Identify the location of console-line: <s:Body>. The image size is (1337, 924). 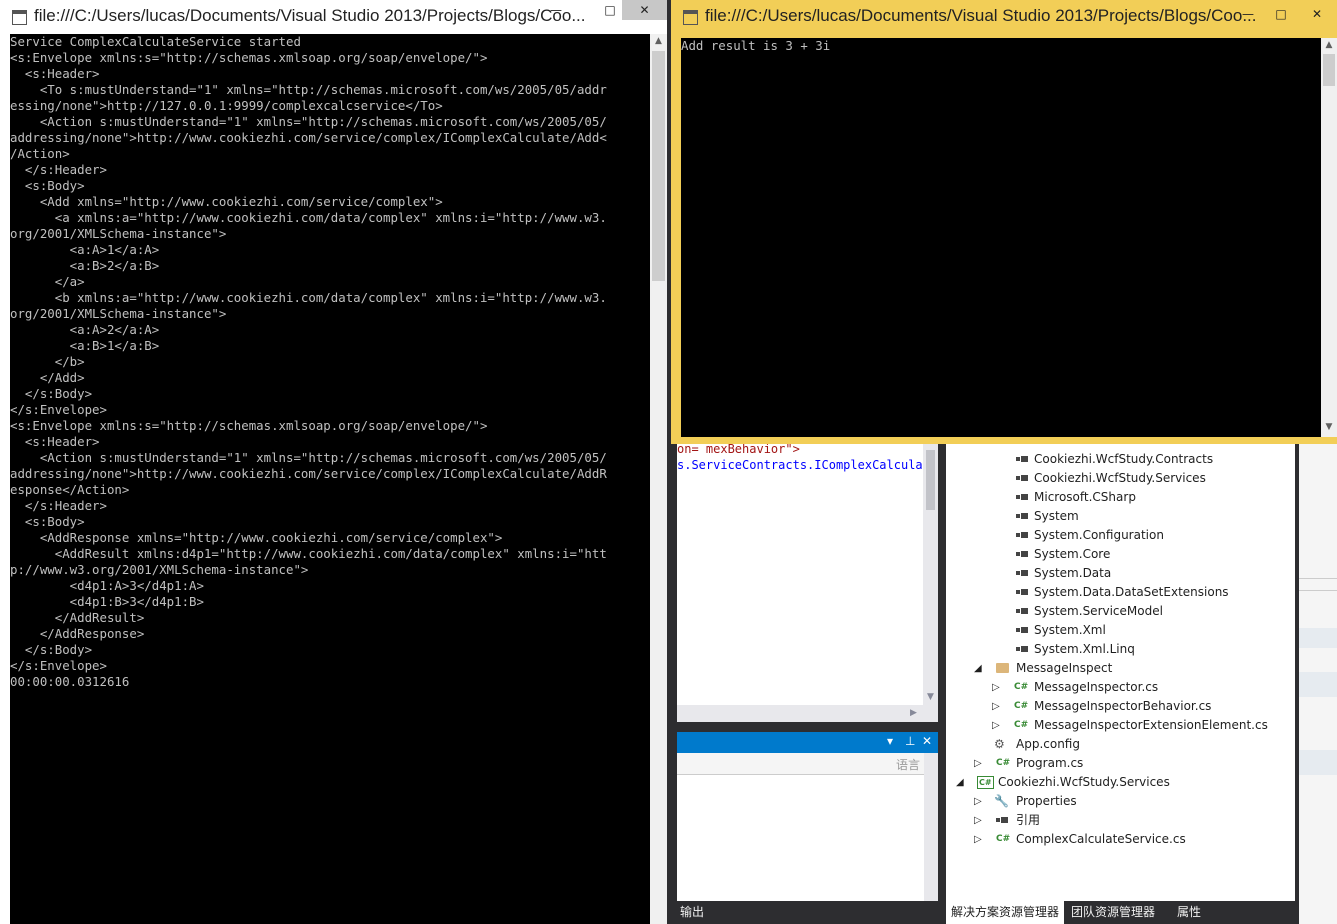
(47, 185).